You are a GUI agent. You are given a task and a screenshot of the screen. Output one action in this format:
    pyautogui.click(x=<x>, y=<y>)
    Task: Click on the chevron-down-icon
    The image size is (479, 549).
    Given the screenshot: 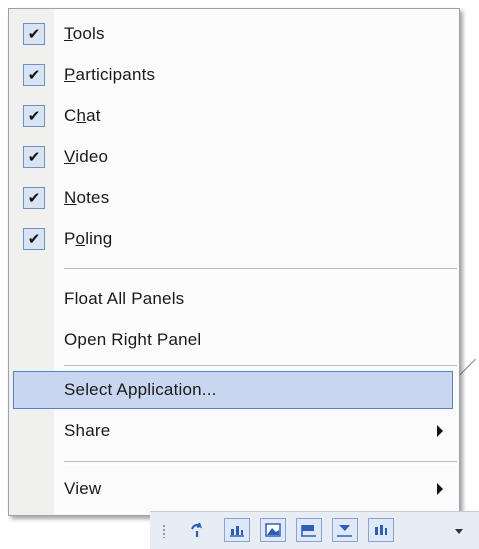 What is the action you would take?
    pyautogui.click(x=459, y=531)
    